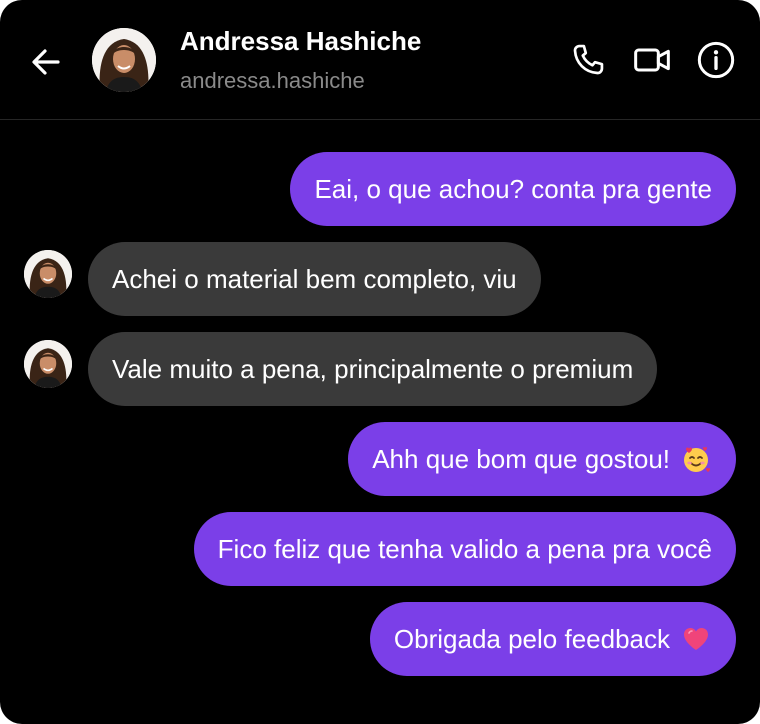  I want to click on smiling-face-with-hearts-icon, so click(696, 459).